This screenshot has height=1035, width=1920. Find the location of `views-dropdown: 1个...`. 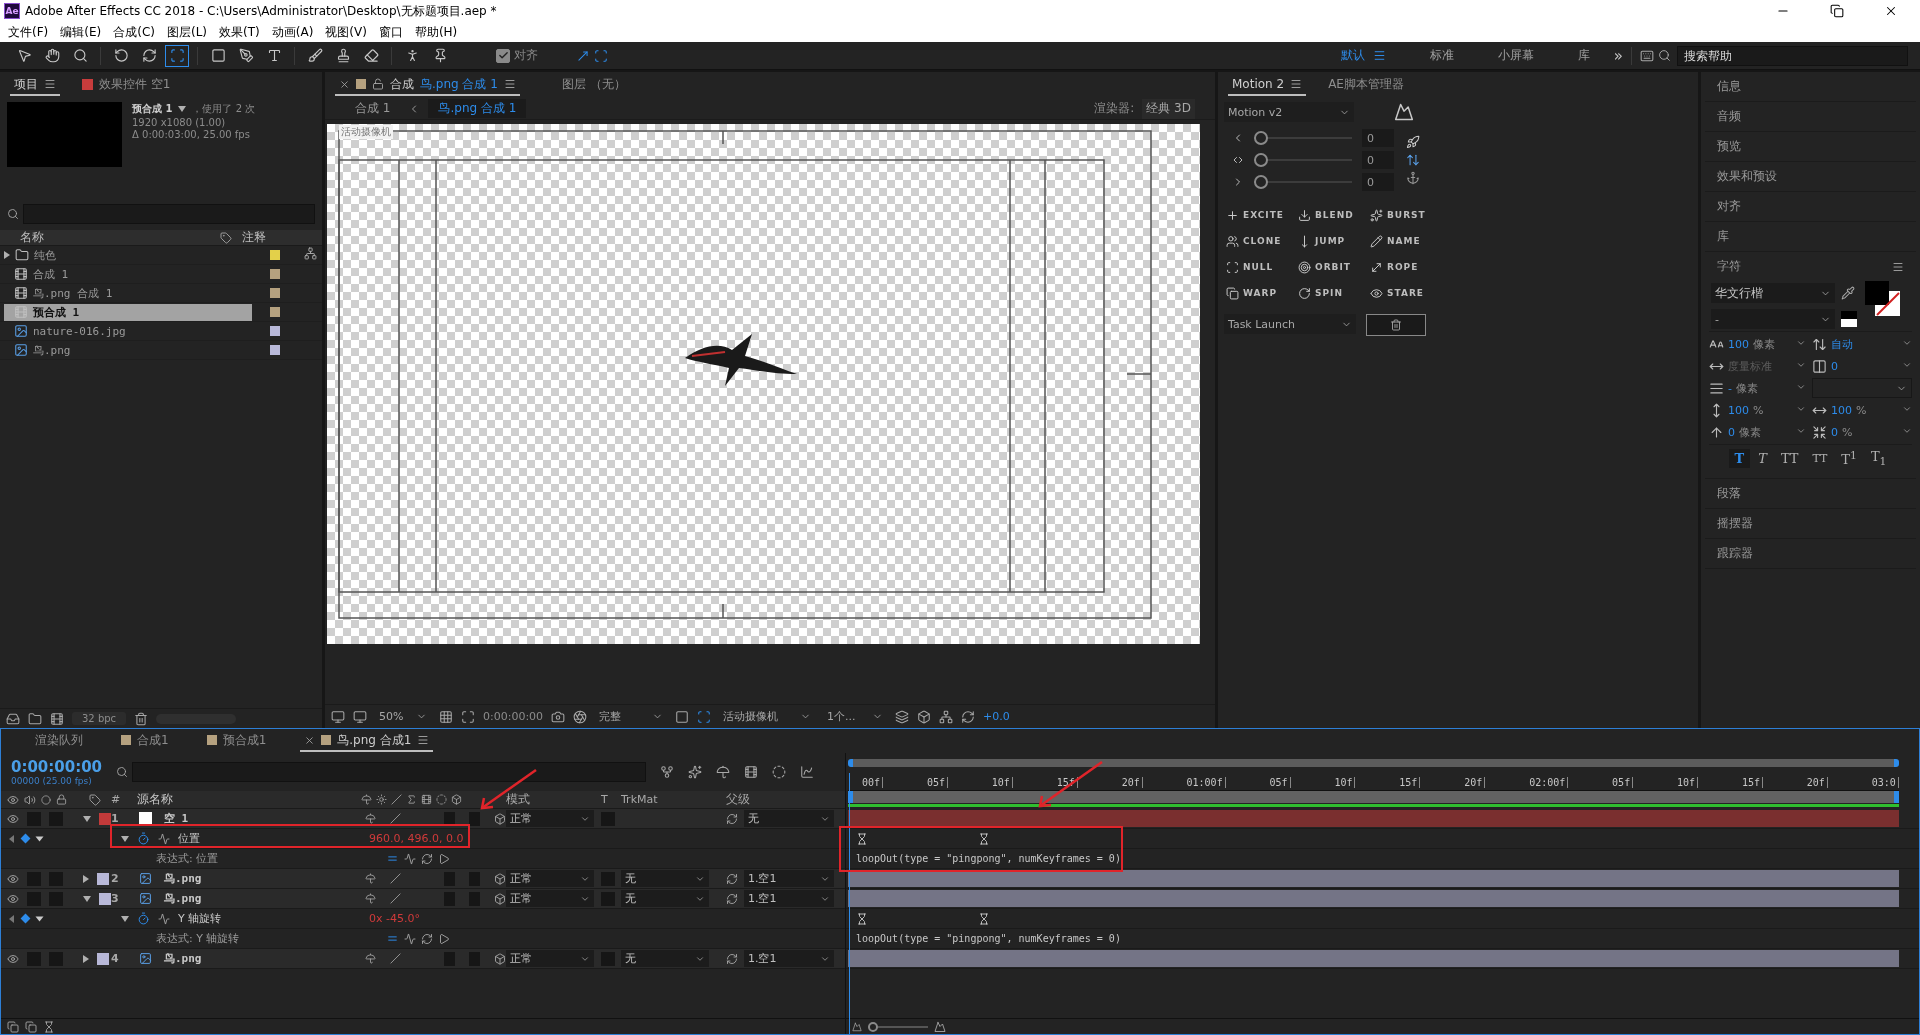

views-dropdown: 1个... is located at coordinates (855, 716).